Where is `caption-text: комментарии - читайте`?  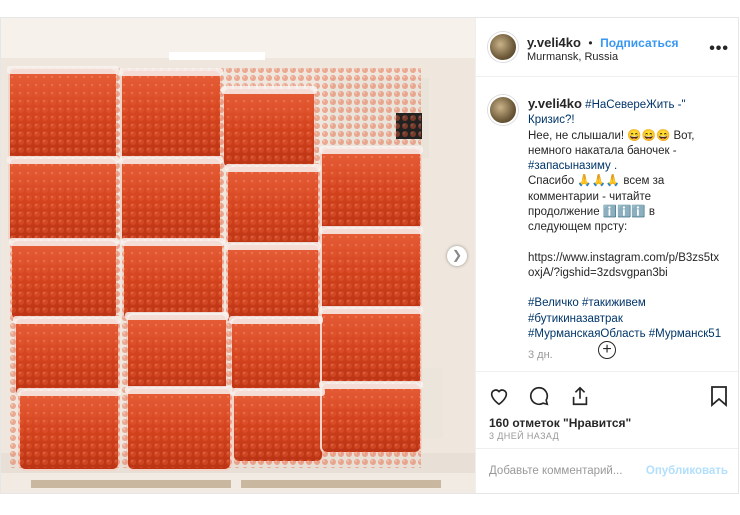 caption-text: комментарии - читайте is located at coordinates (590, 196).